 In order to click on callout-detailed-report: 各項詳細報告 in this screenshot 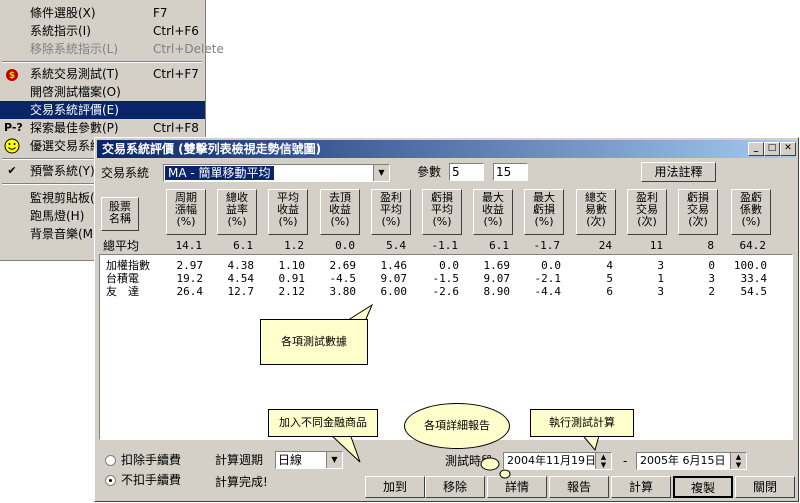, I will do `click(457, 426)`.